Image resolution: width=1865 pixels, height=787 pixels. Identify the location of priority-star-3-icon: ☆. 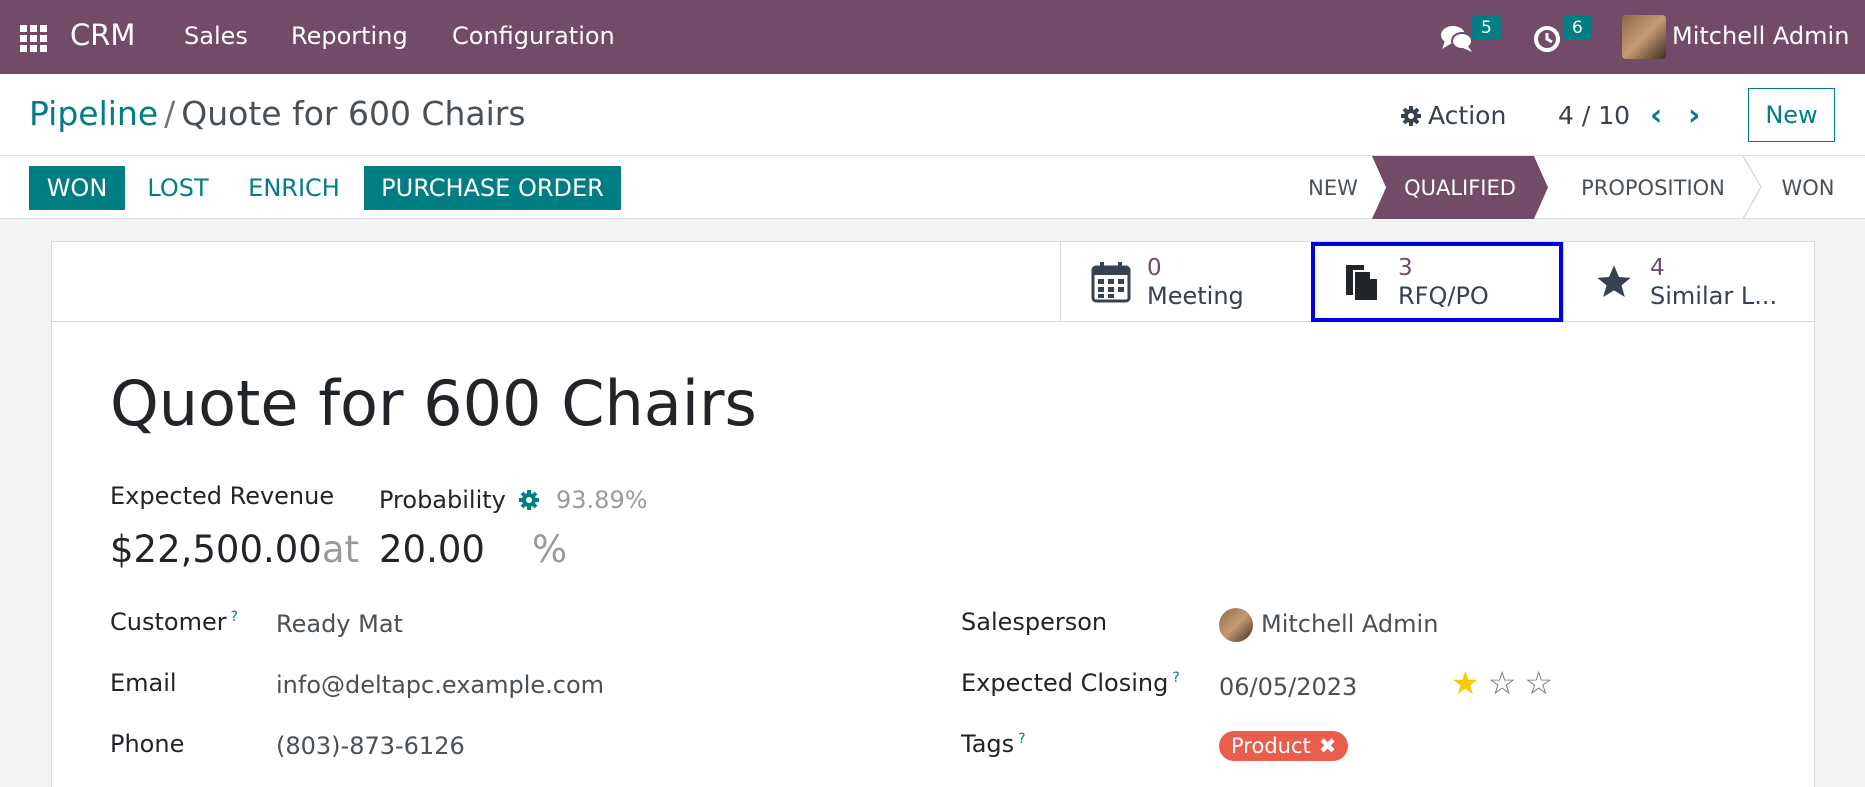
(1538, 683).